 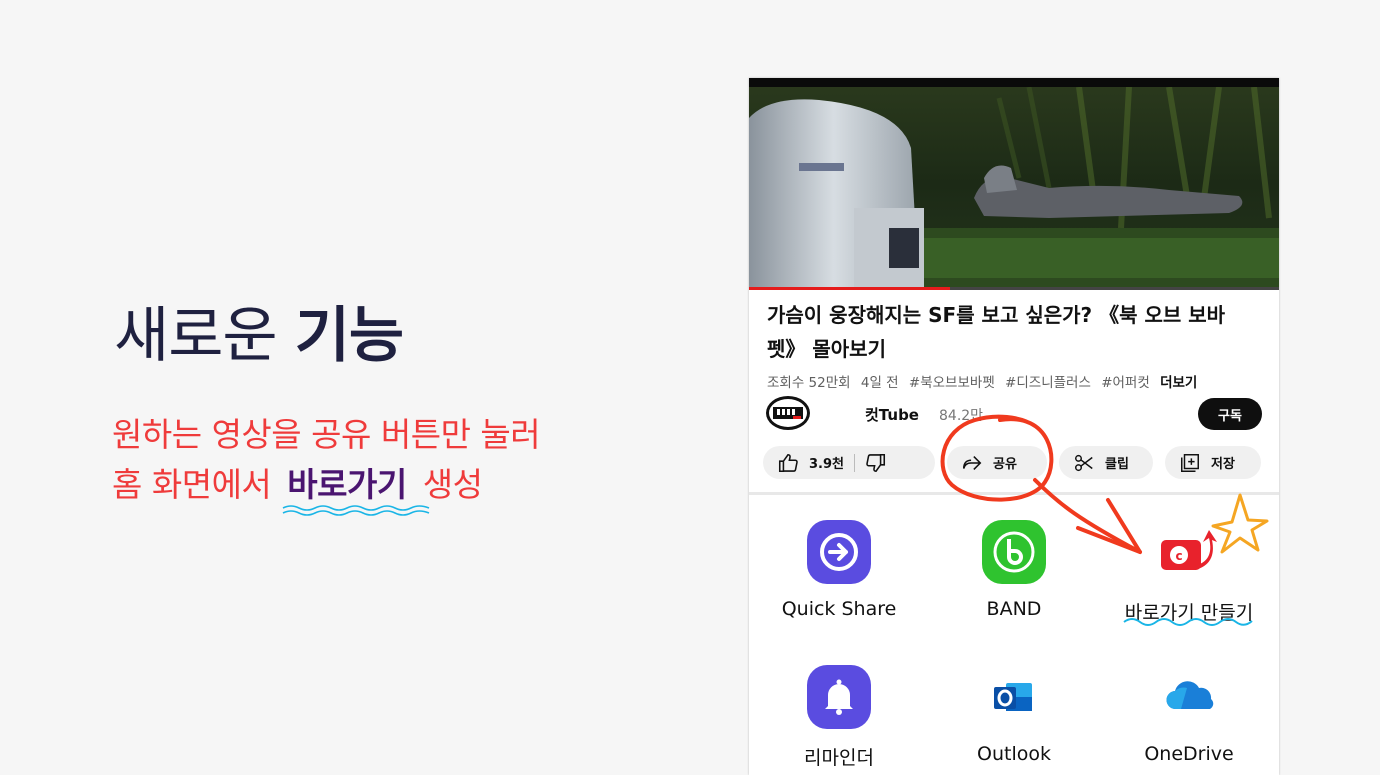 What do you see at coordinates (1189, 552) in the screenshot?
I see `shortcut-icon: c` at bounding box center [1189, 552].